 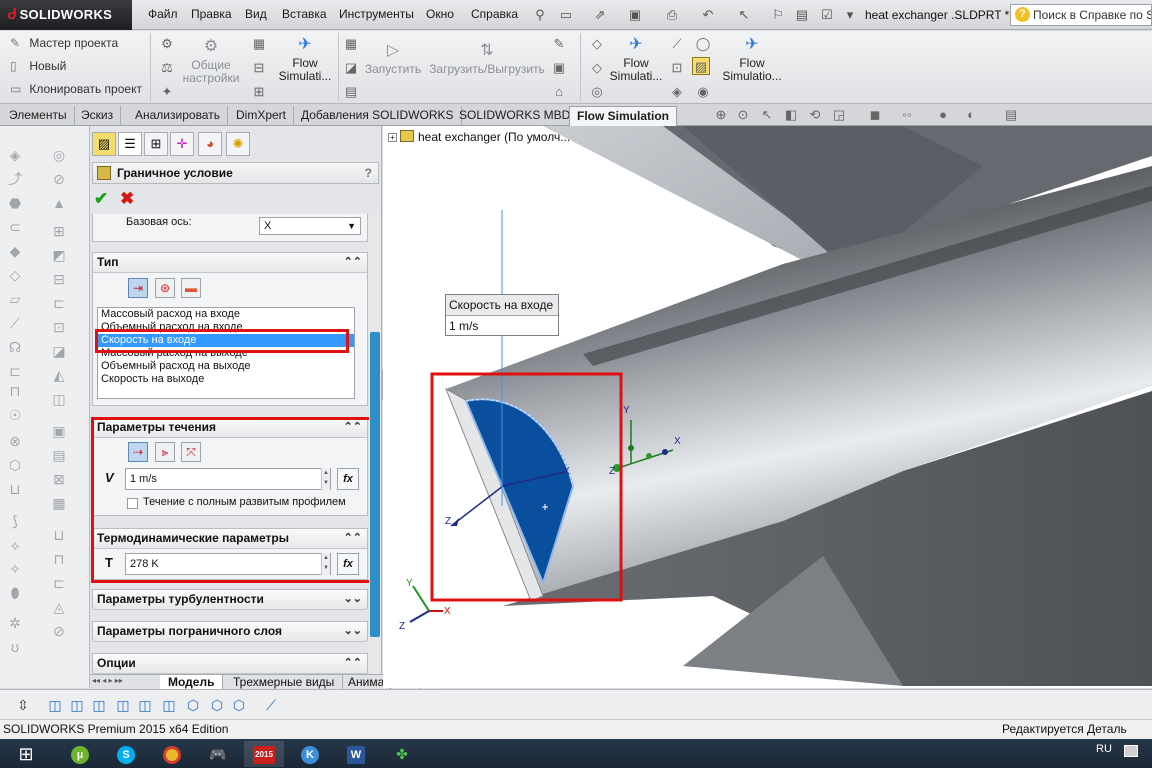 What do you see at coordinates (230, 632) in the screenshot?
I see `boundary-layer-header: Параметры пограничного слоя ⌄⌄` at bounding box center [230, 632].